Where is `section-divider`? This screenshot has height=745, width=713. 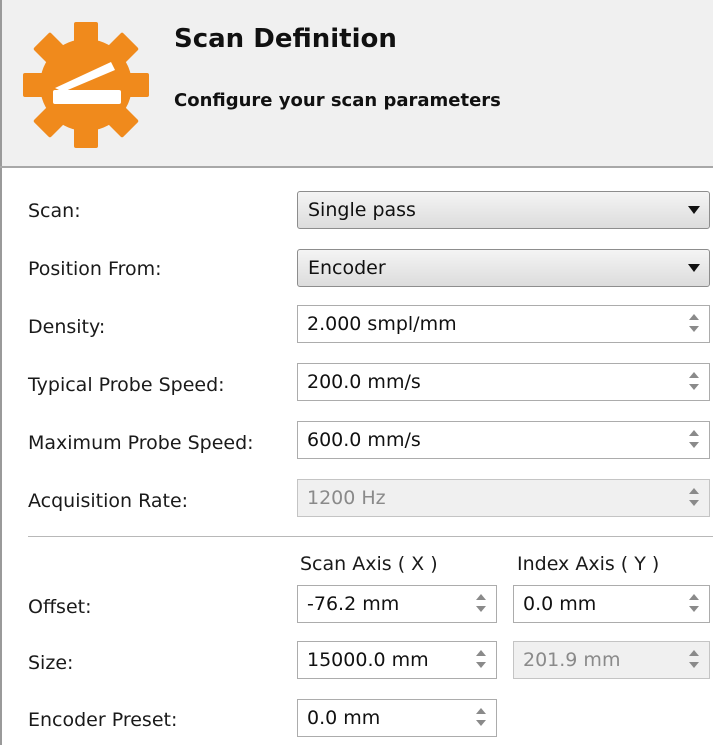
section-divider is located at coordinates (370, 536).